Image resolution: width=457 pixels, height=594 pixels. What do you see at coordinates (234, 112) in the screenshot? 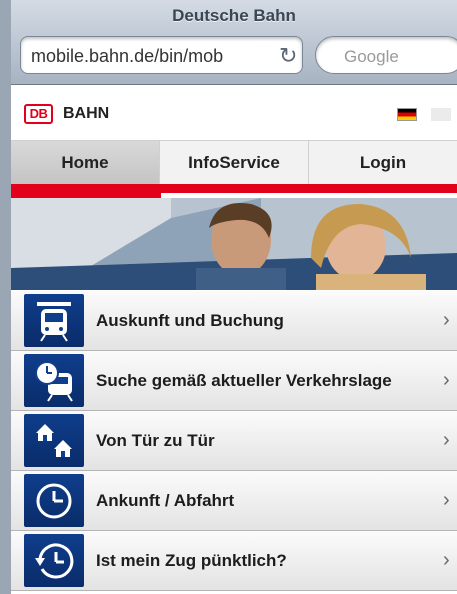
I see `site-header: DB BAHN` at bounding box center [234, 112].